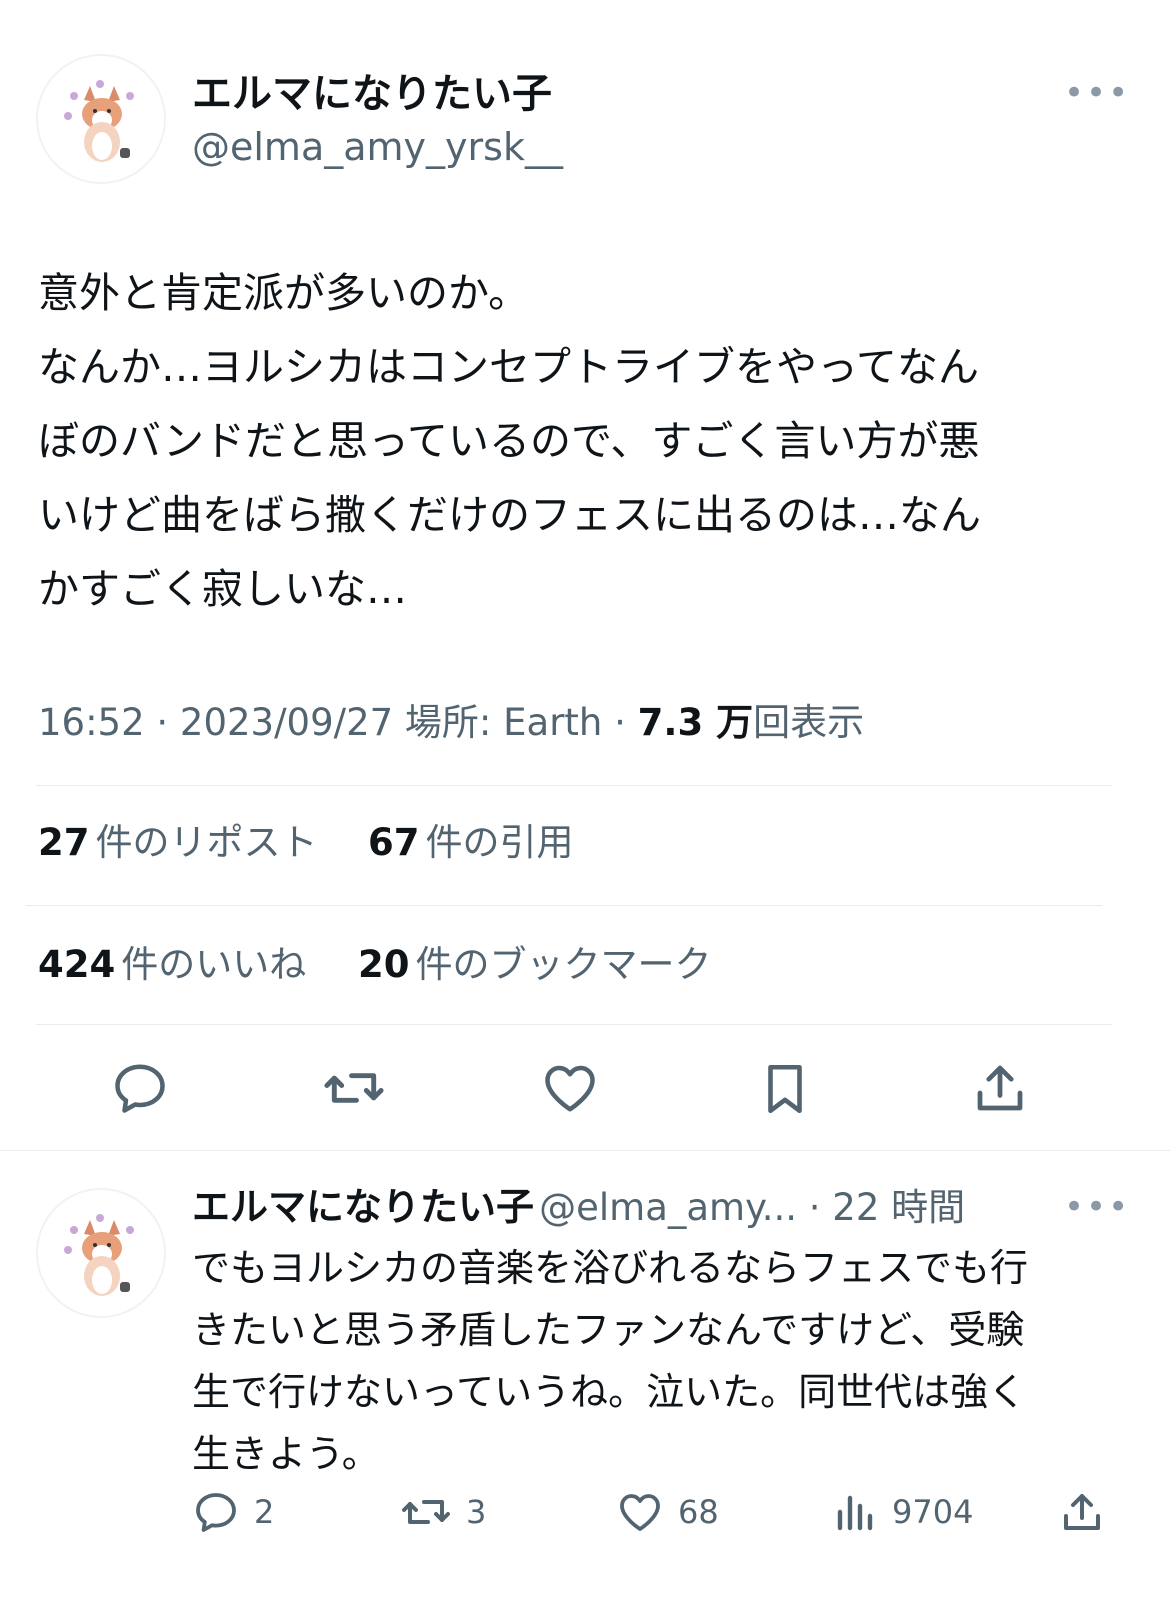 The height and width of the screenshot is (1600, 1170). I want to click on reply-header: エルマになりたい子 @elma_amy... · 22 時間, so click(578, 1207).